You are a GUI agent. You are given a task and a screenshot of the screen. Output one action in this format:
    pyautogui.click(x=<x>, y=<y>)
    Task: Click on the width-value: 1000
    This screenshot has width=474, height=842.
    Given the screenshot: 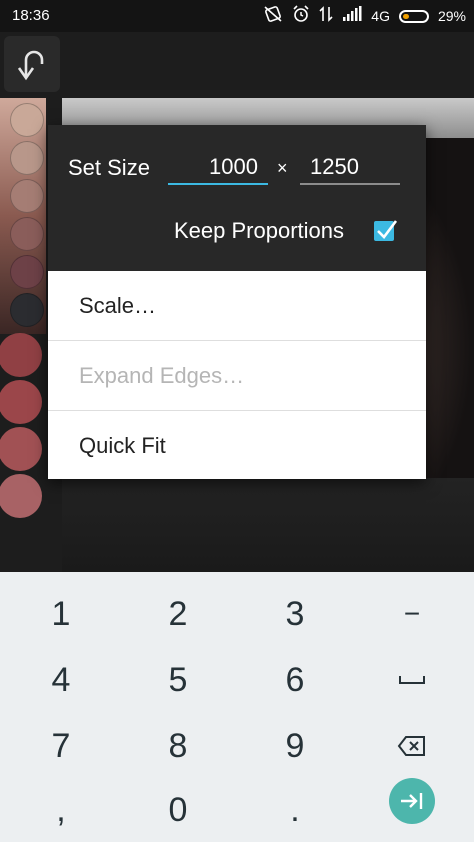 What is the action you would take?
    pyautogui.click(x=233, y=166)
    